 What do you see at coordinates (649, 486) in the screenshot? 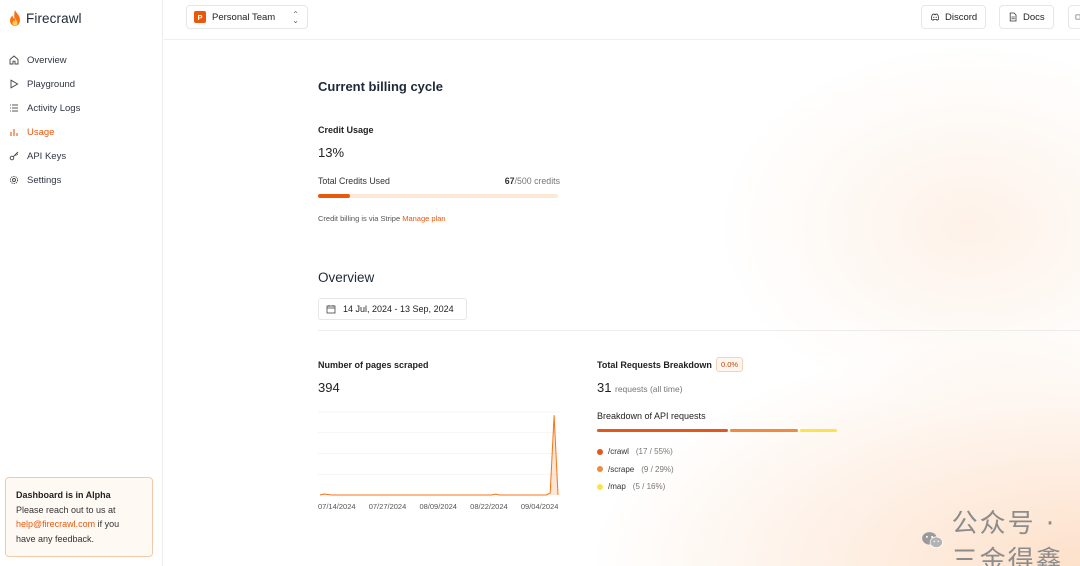
I see `legend-count: (5 / 16%)` at bounding box center [649, 486].